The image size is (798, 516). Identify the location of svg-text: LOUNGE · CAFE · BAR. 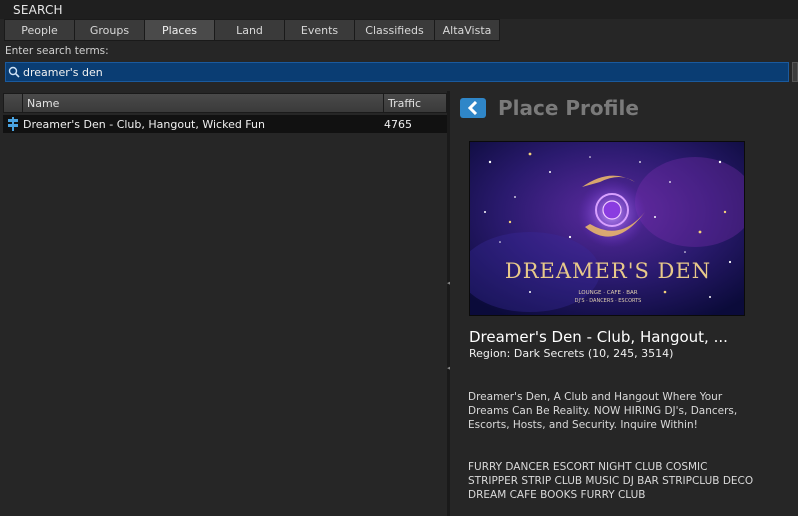
(607, 293).